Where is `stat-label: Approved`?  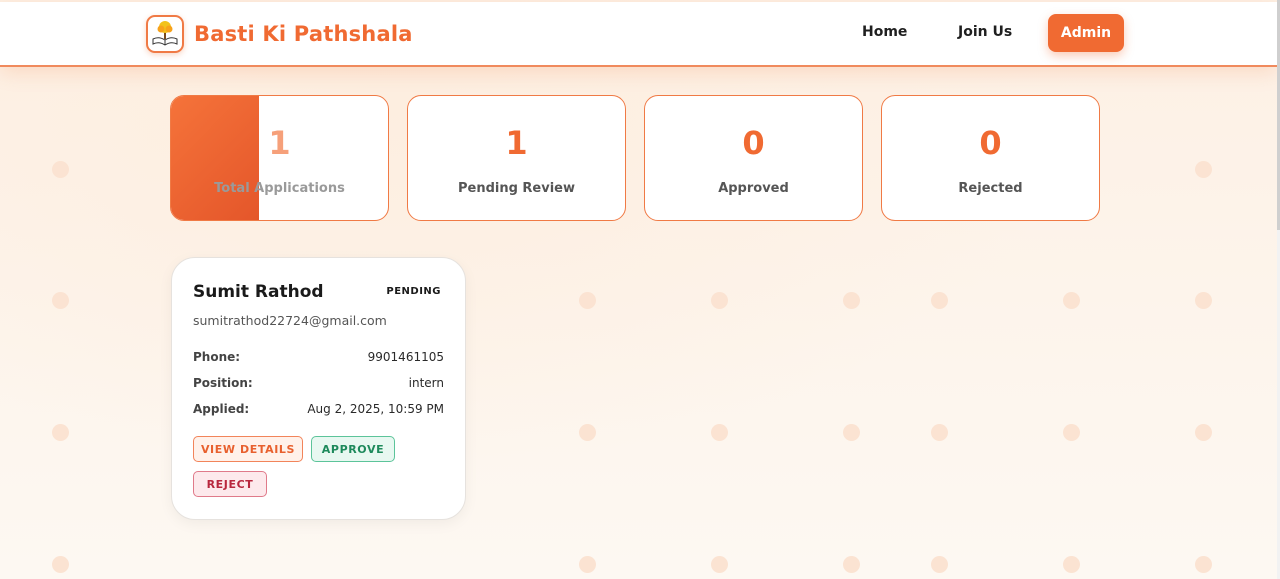
stat-label: Approved is located at coordinates (753, 188).